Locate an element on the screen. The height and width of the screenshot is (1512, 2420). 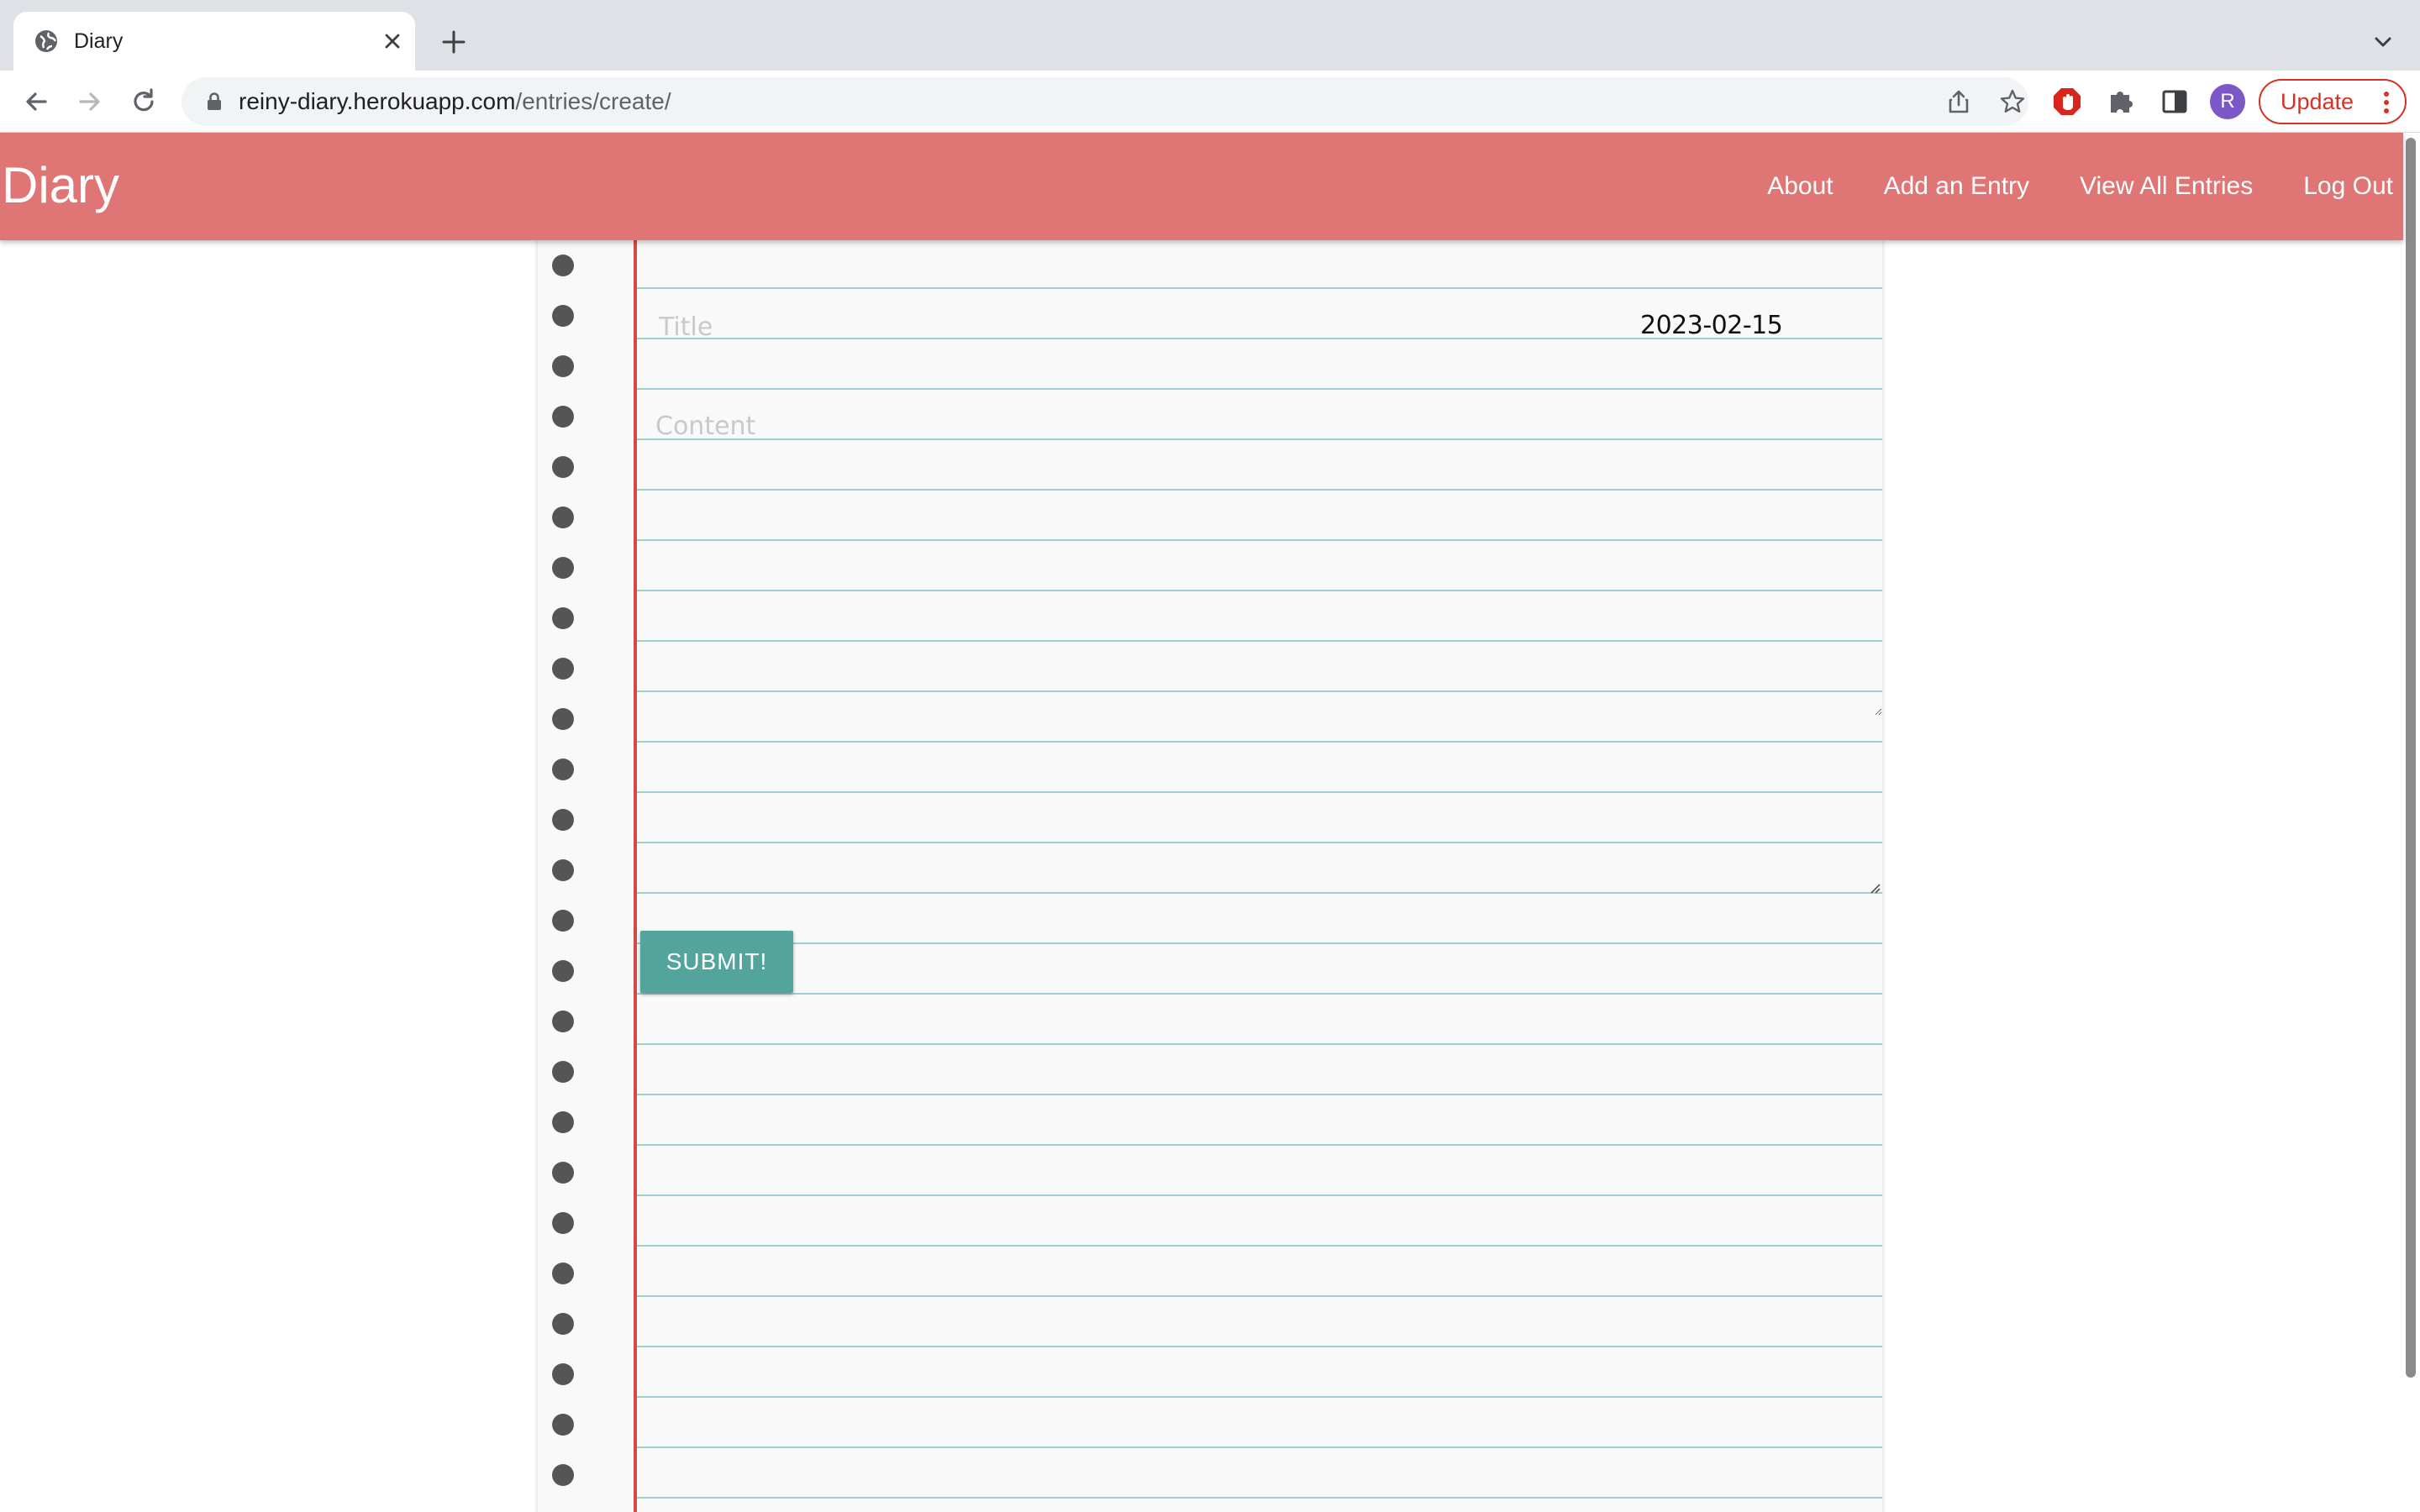
arrow-right-icon is located at coordinates (90, 101).